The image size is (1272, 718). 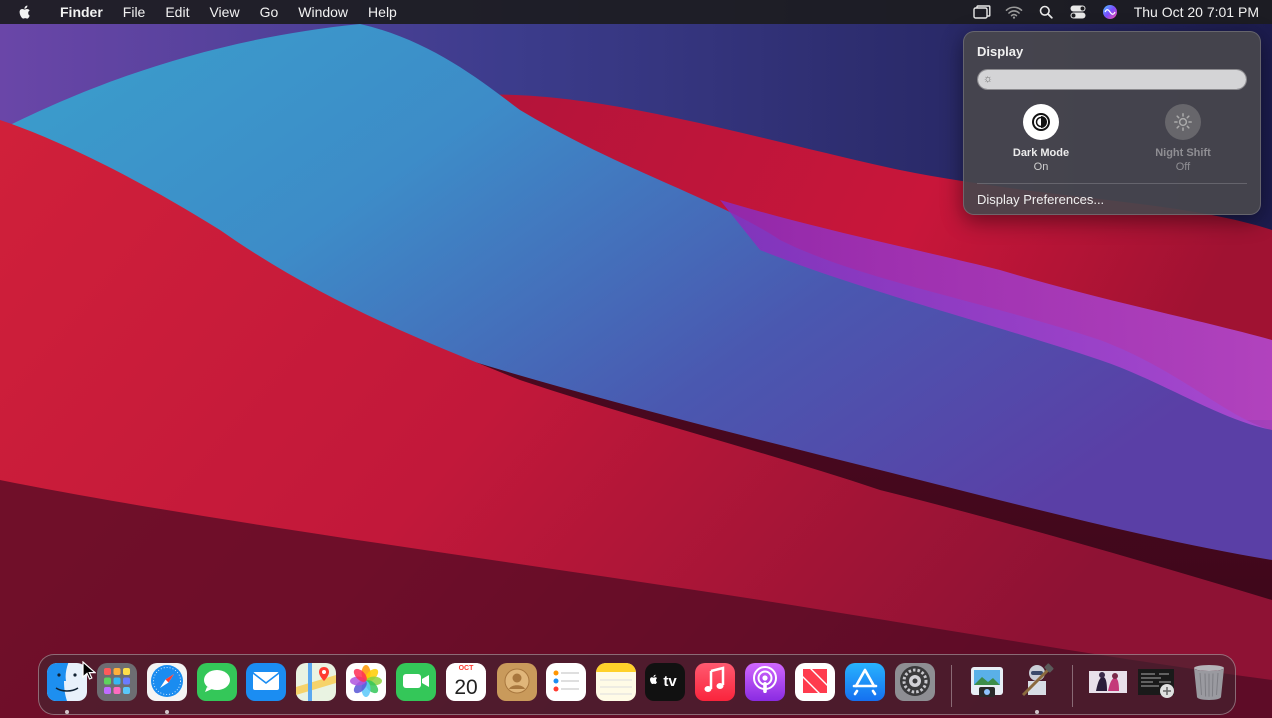 What do you see at coordinates (382, 12) in the screenshot?
I see `menu-help: Help` at bounding box center [382, 12].